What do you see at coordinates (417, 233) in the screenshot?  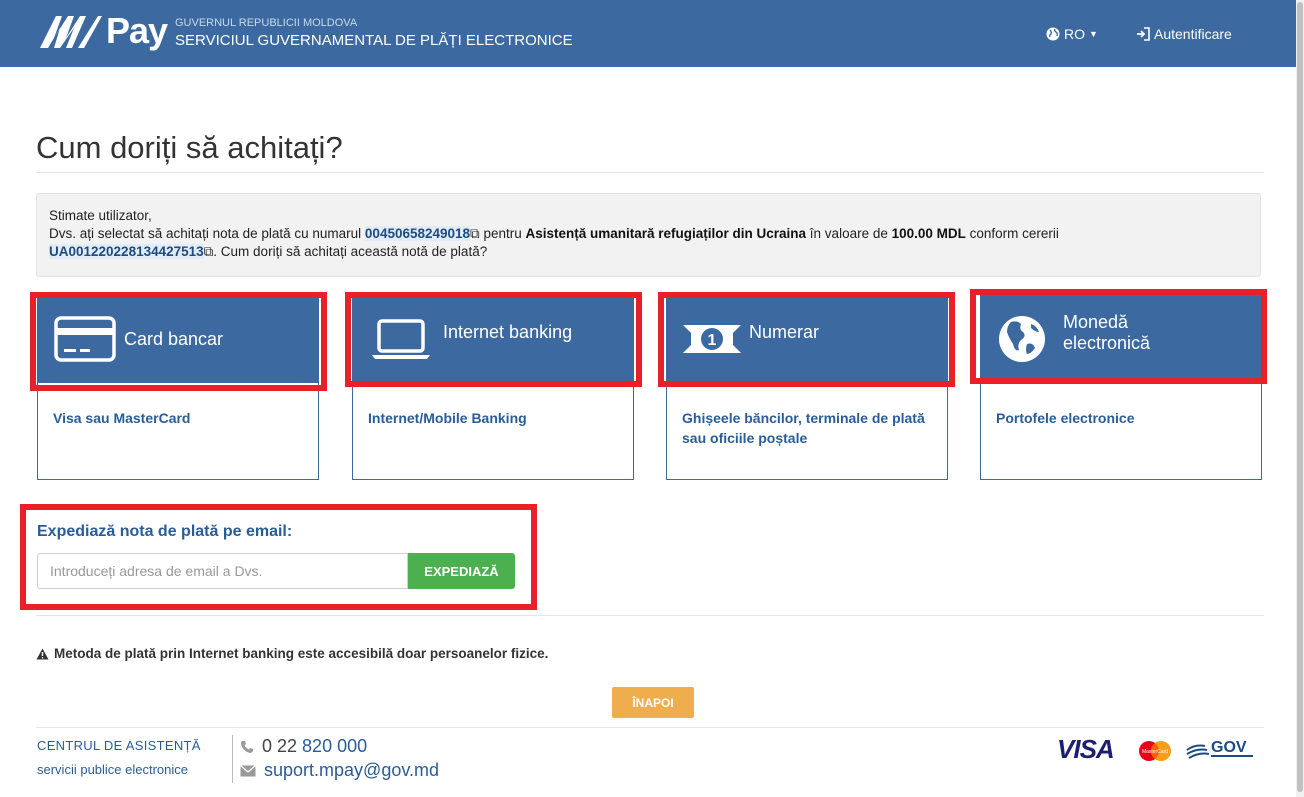 I see `invoice-number: 00450658249018` at bounding box center [417, 233].